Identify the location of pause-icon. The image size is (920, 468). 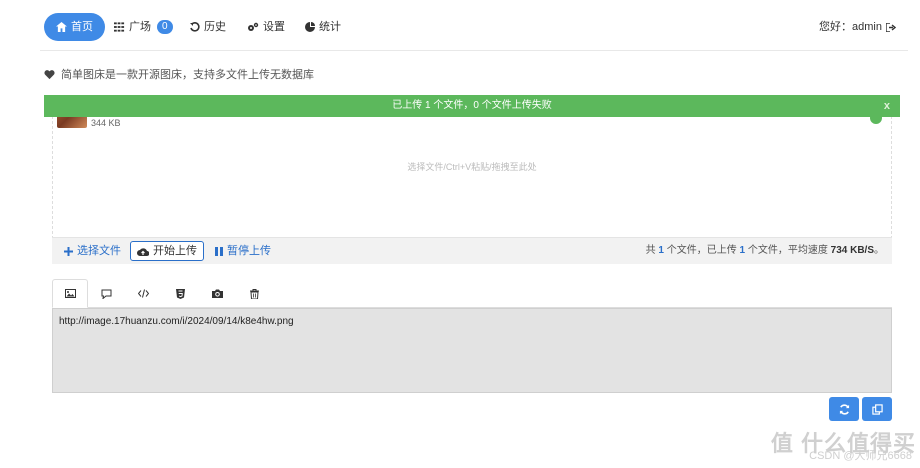
(219, 251).